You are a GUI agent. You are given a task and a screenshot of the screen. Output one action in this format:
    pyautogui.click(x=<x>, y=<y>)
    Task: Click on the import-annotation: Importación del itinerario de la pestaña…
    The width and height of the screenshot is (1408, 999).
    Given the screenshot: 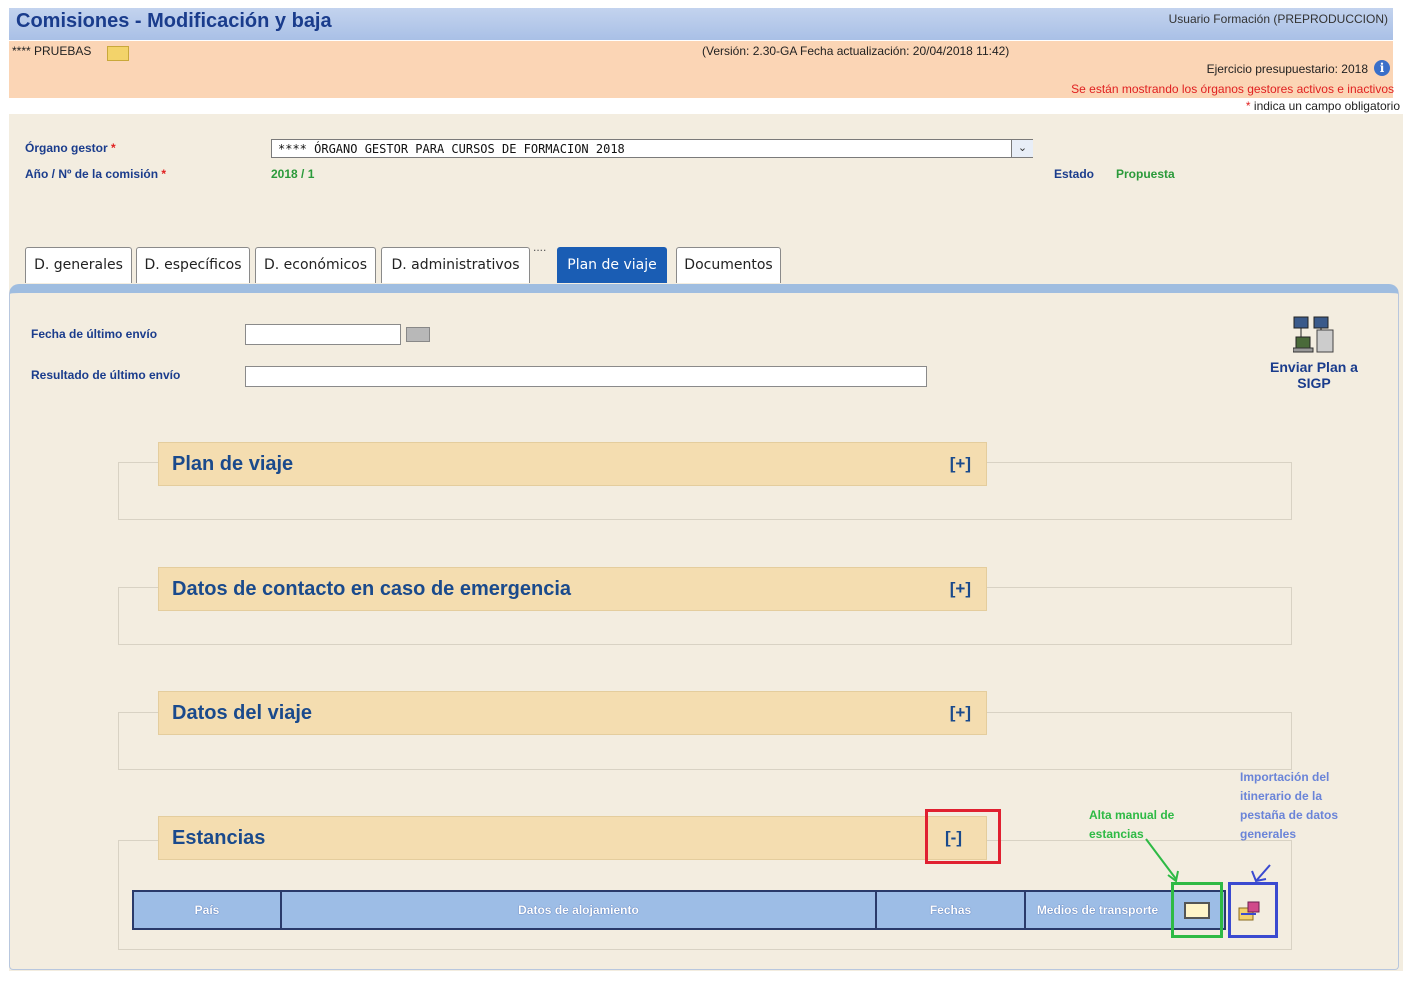 What is the action you would take?
    pyautogui.click(x=1289, y=805)
    